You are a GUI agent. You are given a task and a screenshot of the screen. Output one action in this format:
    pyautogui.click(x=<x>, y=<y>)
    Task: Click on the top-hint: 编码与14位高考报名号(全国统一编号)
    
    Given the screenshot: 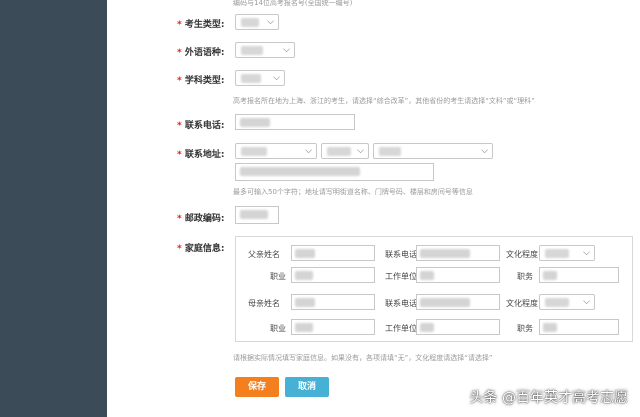 What is the action you would take?
    pyautogui.click(x=293, y=3)
    